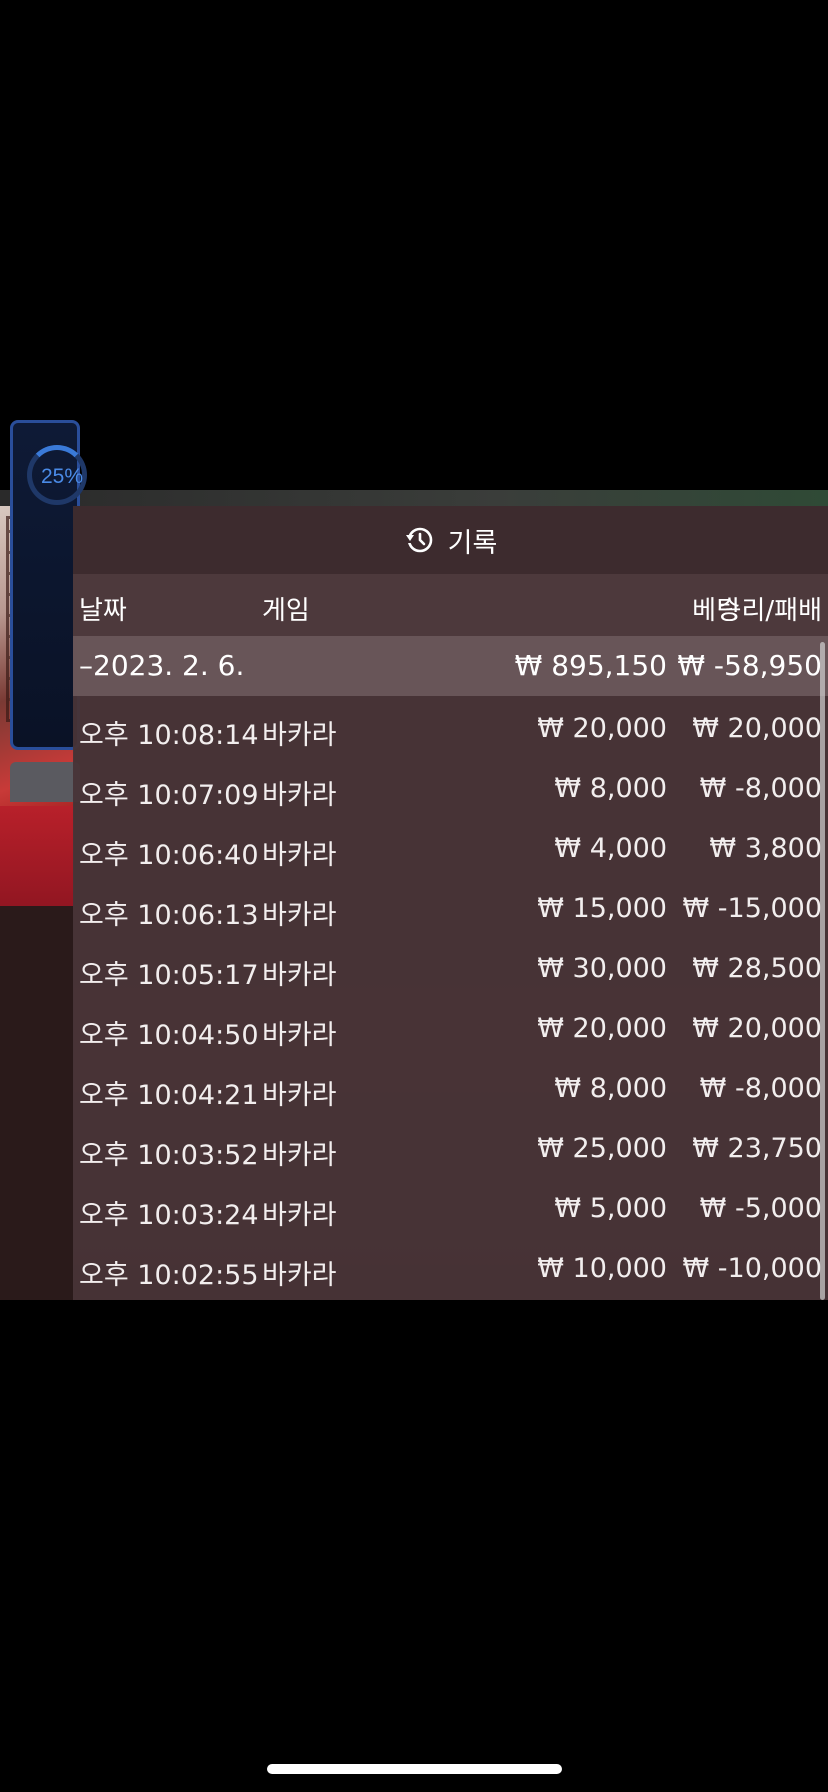 Image resolution: width=828 pixels, height=1792 pixels. What do you see at coordinates (169, 915) in the screenshot?
I see `row-time: 오후 10:06:13` at bounding box center [169, 915].